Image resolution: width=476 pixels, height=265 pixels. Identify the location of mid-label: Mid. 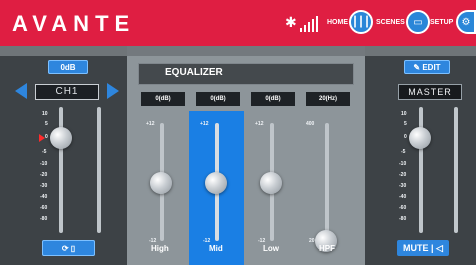
(216, 248).